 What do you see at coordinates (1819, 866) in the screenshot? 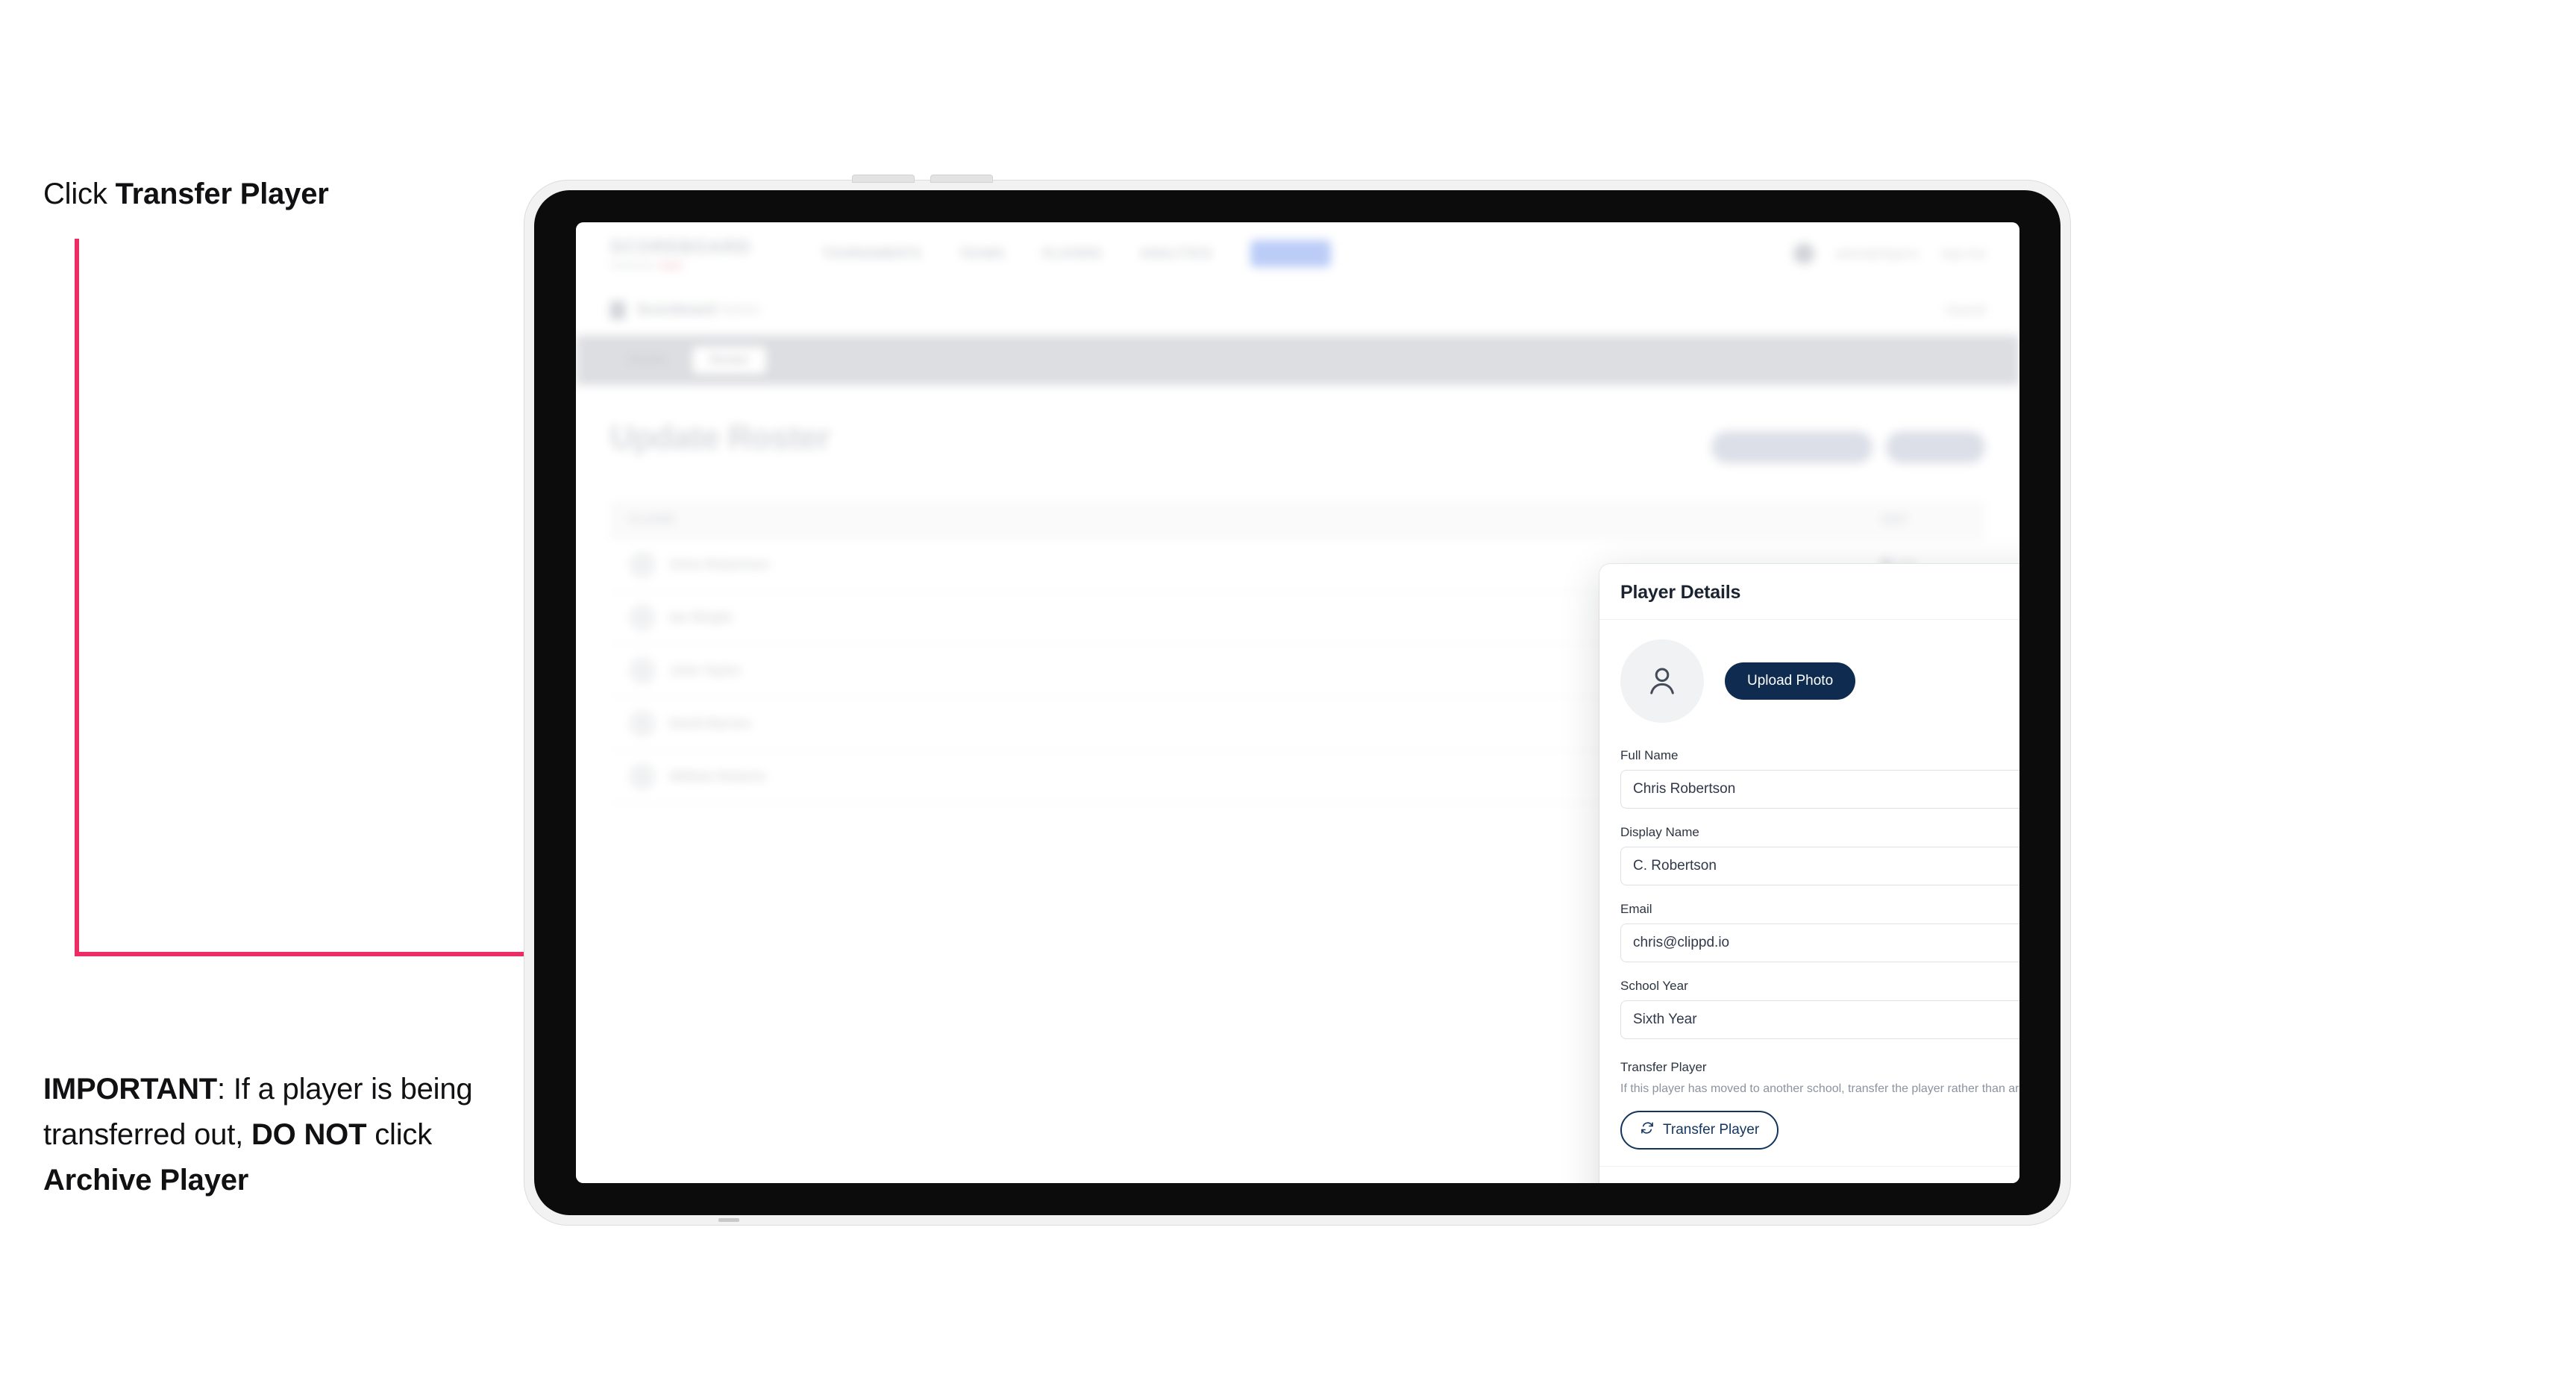
I see `display-name-input` at bounding box center [1819, 866].